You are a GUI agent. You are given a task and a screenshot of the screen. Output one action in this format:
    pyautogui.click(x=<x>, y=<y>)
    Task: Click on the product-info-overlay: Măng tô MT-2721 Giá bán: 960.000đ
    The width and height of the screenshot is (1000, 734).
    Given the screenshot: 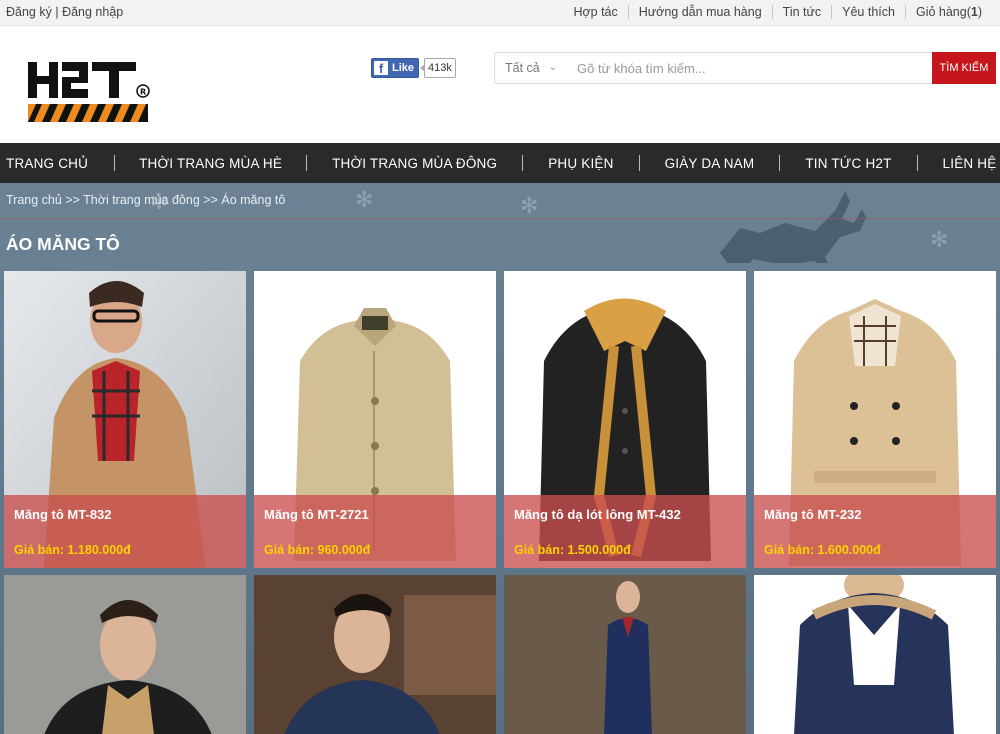 What is the action you would take?
    pyautogui.click(x=375, y=531)
    